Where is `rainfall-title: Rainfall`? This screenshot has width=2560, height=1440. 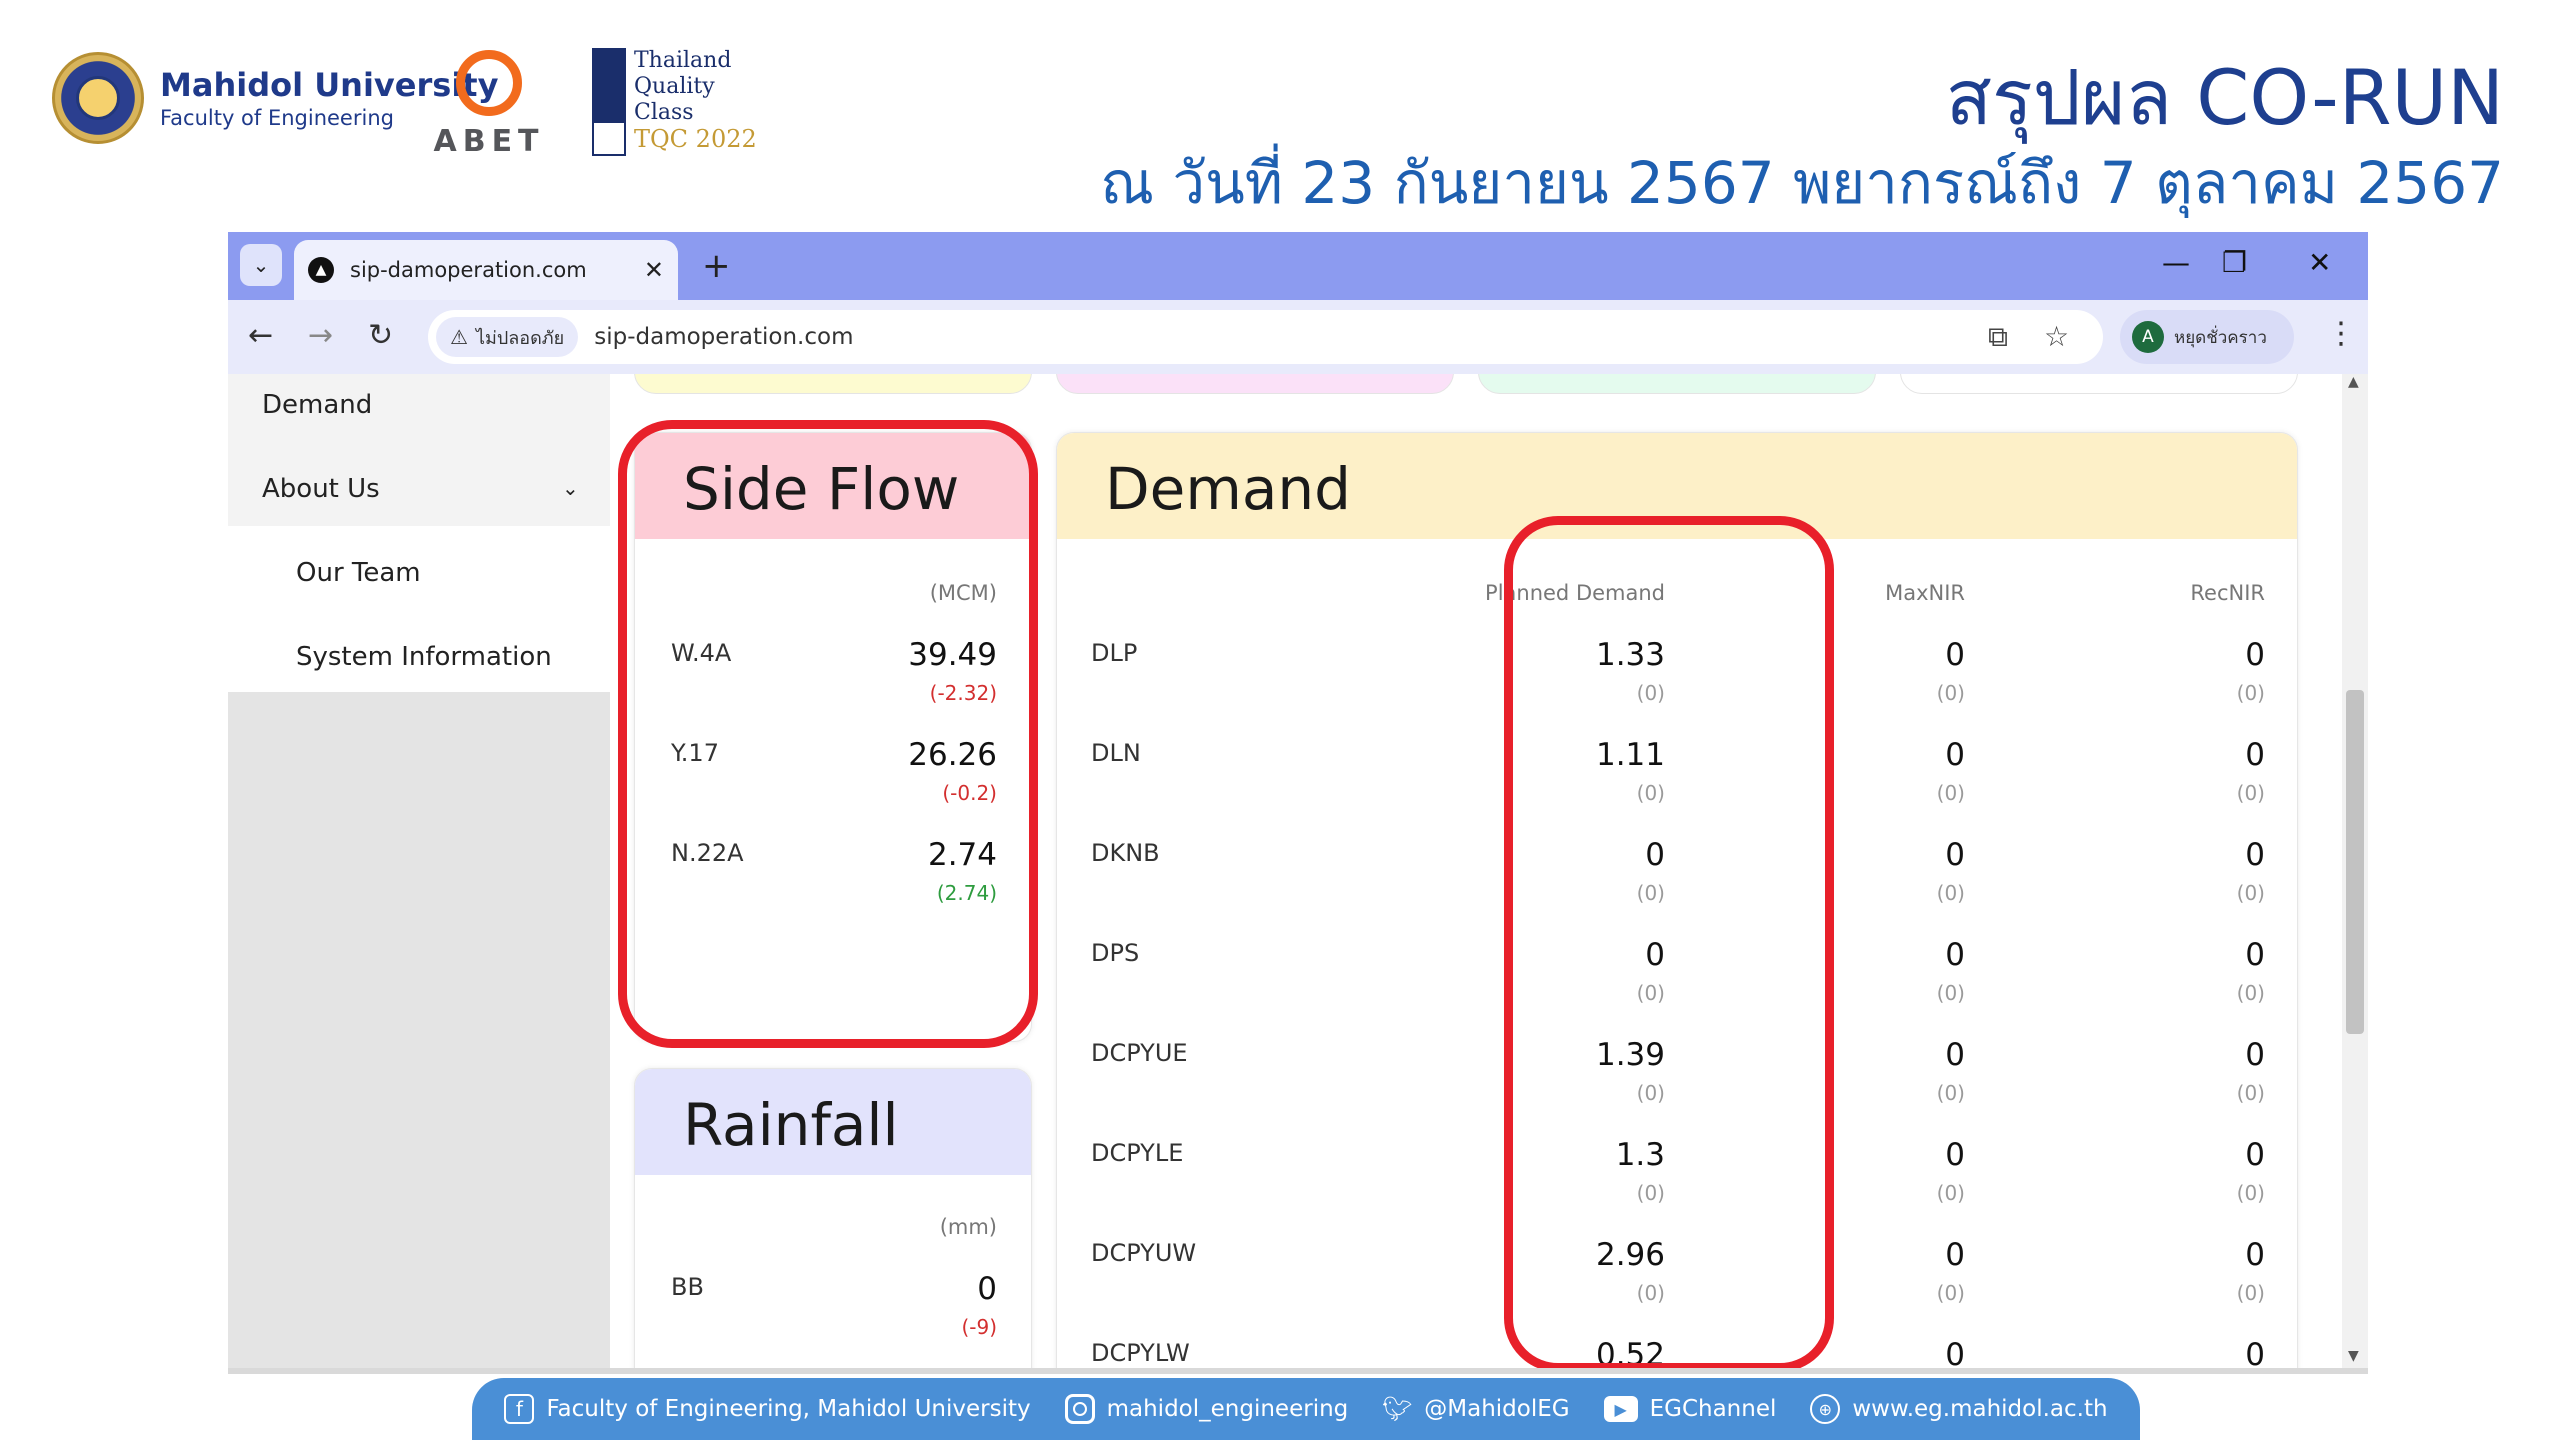 rainfall-title: Rainfall is located at coordinates (833, 1122).